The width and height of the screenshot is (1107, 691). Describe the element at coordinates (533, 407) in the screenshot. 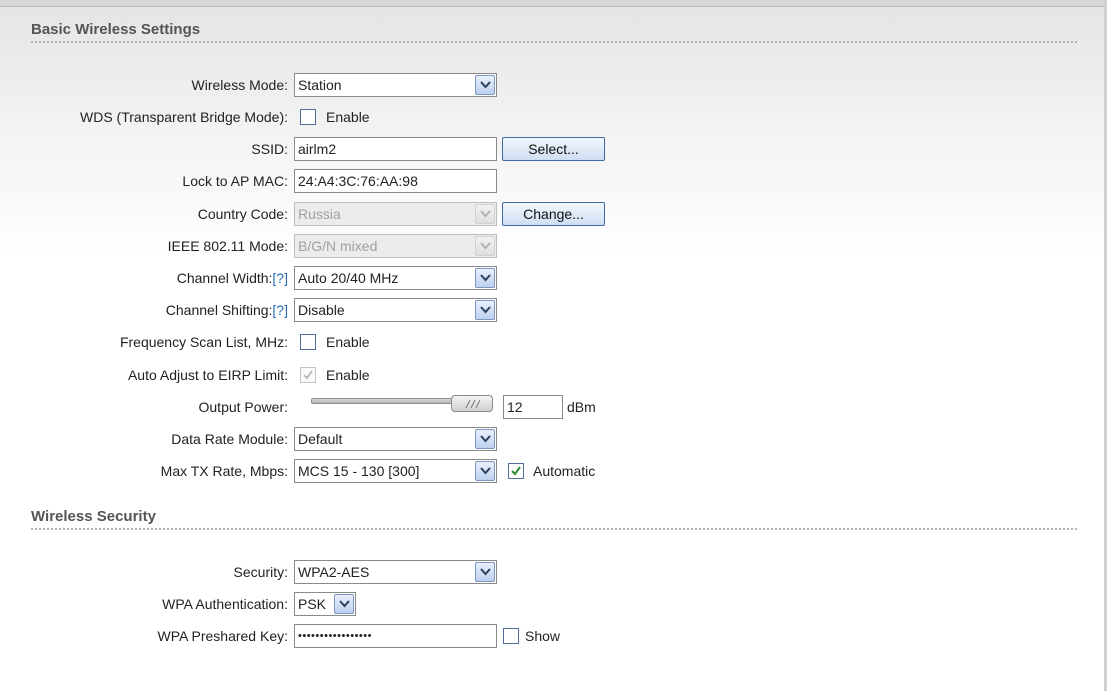

I see `output-power-input: 12` at that location.